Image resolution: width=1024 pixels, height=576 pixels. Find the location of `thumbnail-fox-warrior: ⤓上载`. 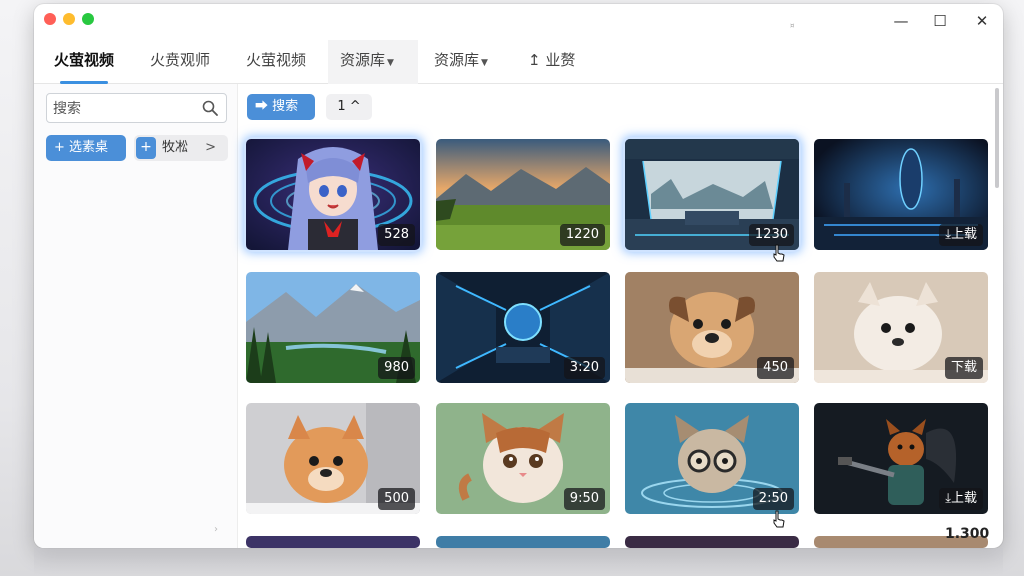

thumbnail-fox-warrior: ⤓上载 is located at coordinates (901, 458).